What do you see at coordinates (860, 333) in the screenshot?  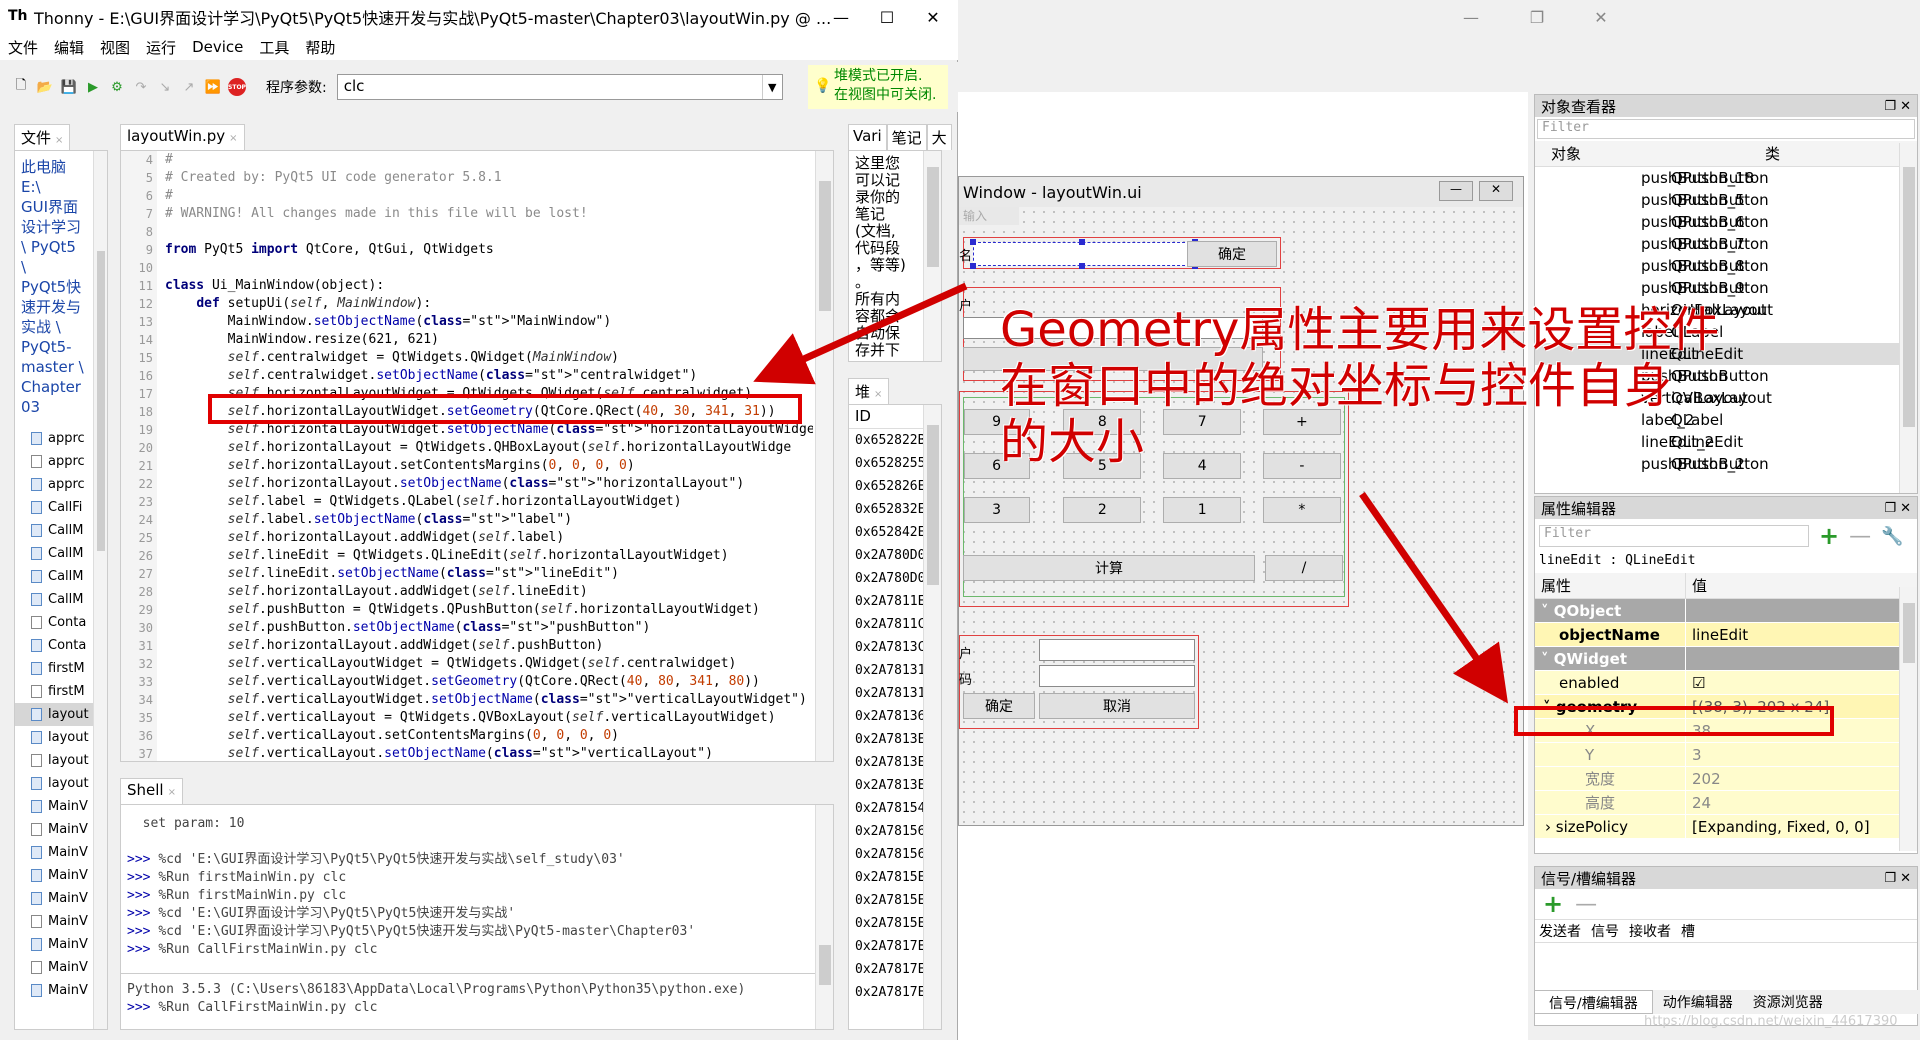 I see `arrow-to-code` at bounding box center [860, 333].